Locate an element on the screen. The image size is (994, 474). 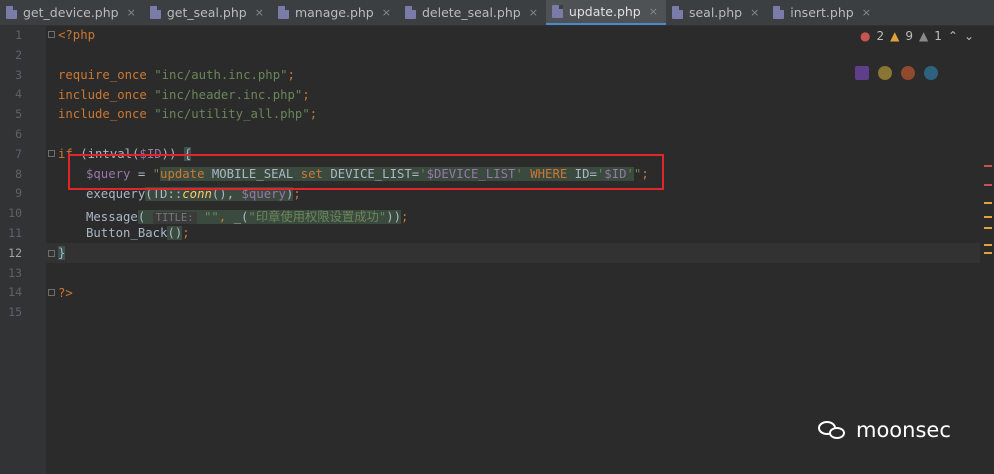
tab-label: update.php is located at coordinates (604, 11).